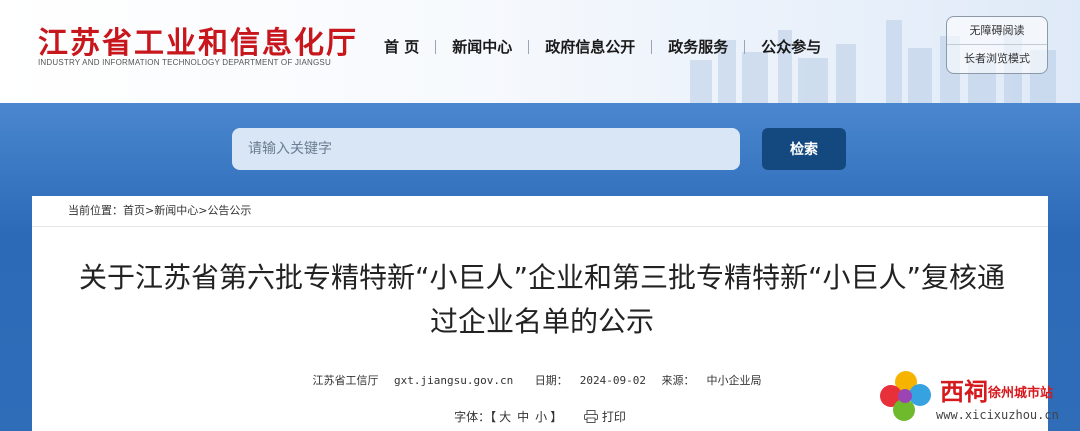 This screenshot has height=431, width=1080. Describe the element at coordinates (791, 46) in the screenshot. I see `nav-item-public-participation: 公众参与` at that location.